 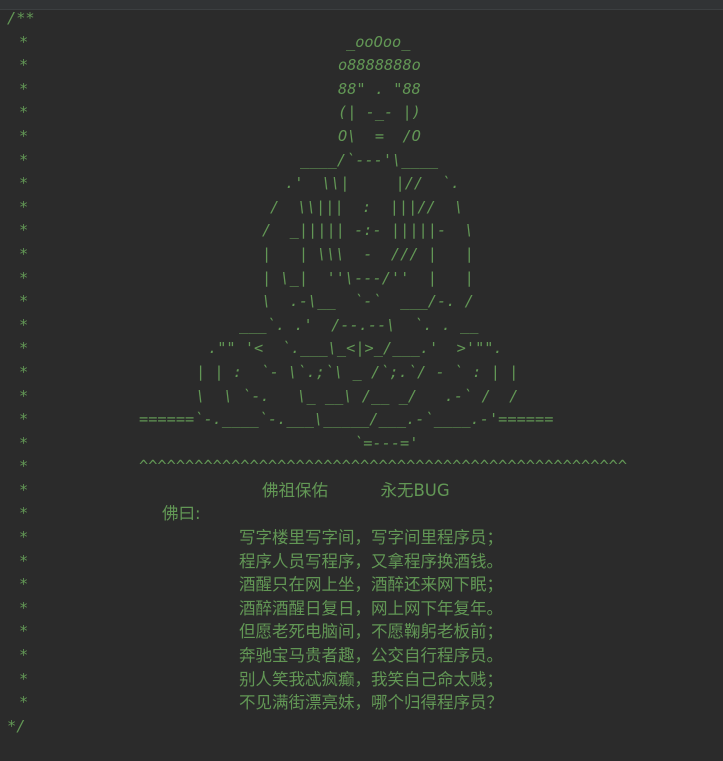 I want to click on buddha-said-text: 佛曰:, so click(x=181, y=514).